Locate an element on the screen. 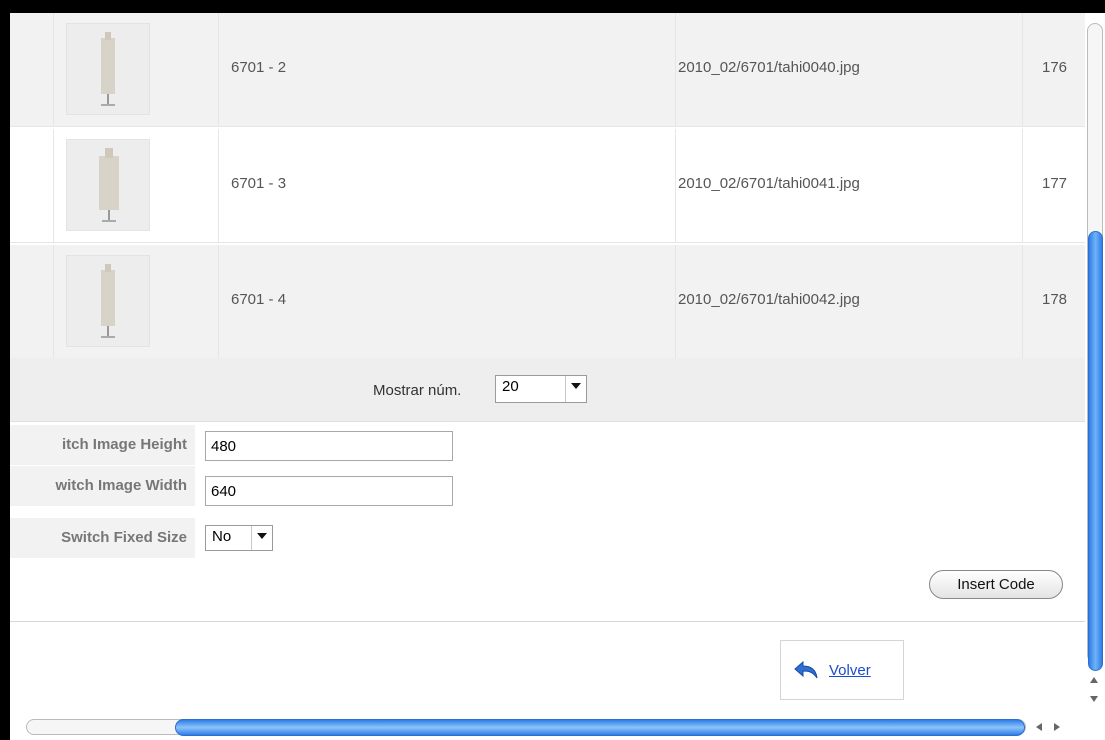 Image resolution: width=1105 pixels, height=740 pixels. width-label: witch Image Width is located at coordinates (121, 485).